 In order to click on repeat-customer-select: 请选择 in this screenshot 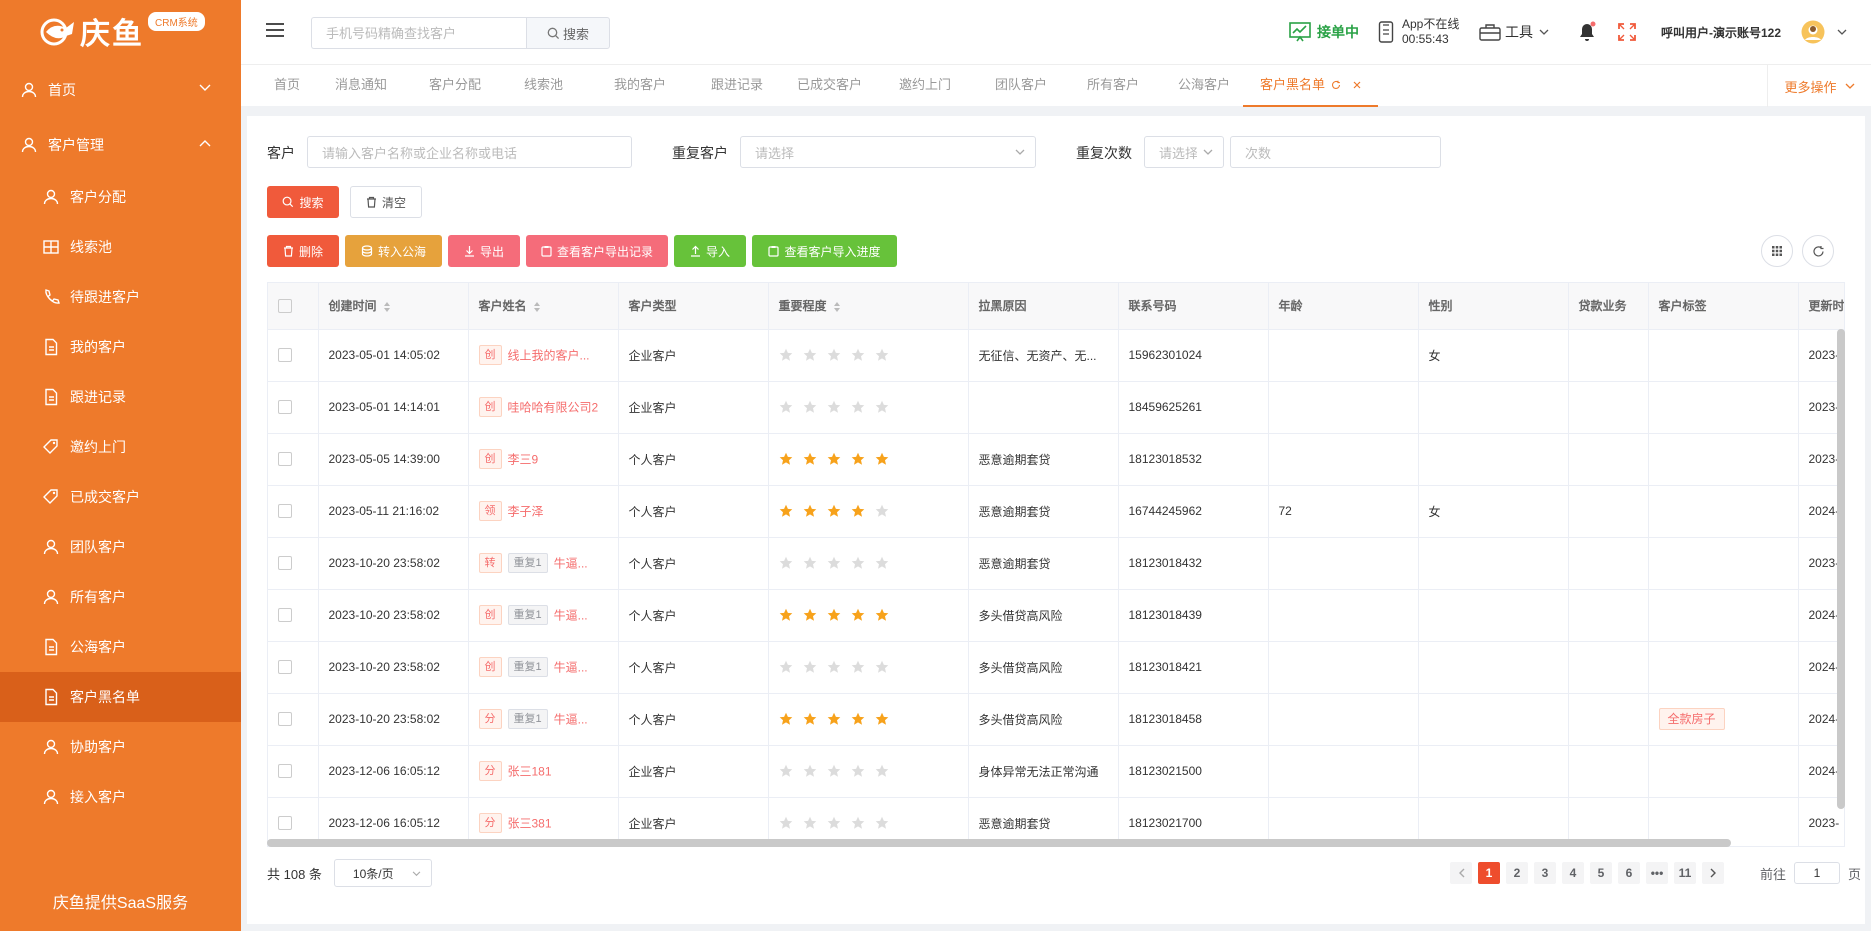, I will do `click(888, 152)`.